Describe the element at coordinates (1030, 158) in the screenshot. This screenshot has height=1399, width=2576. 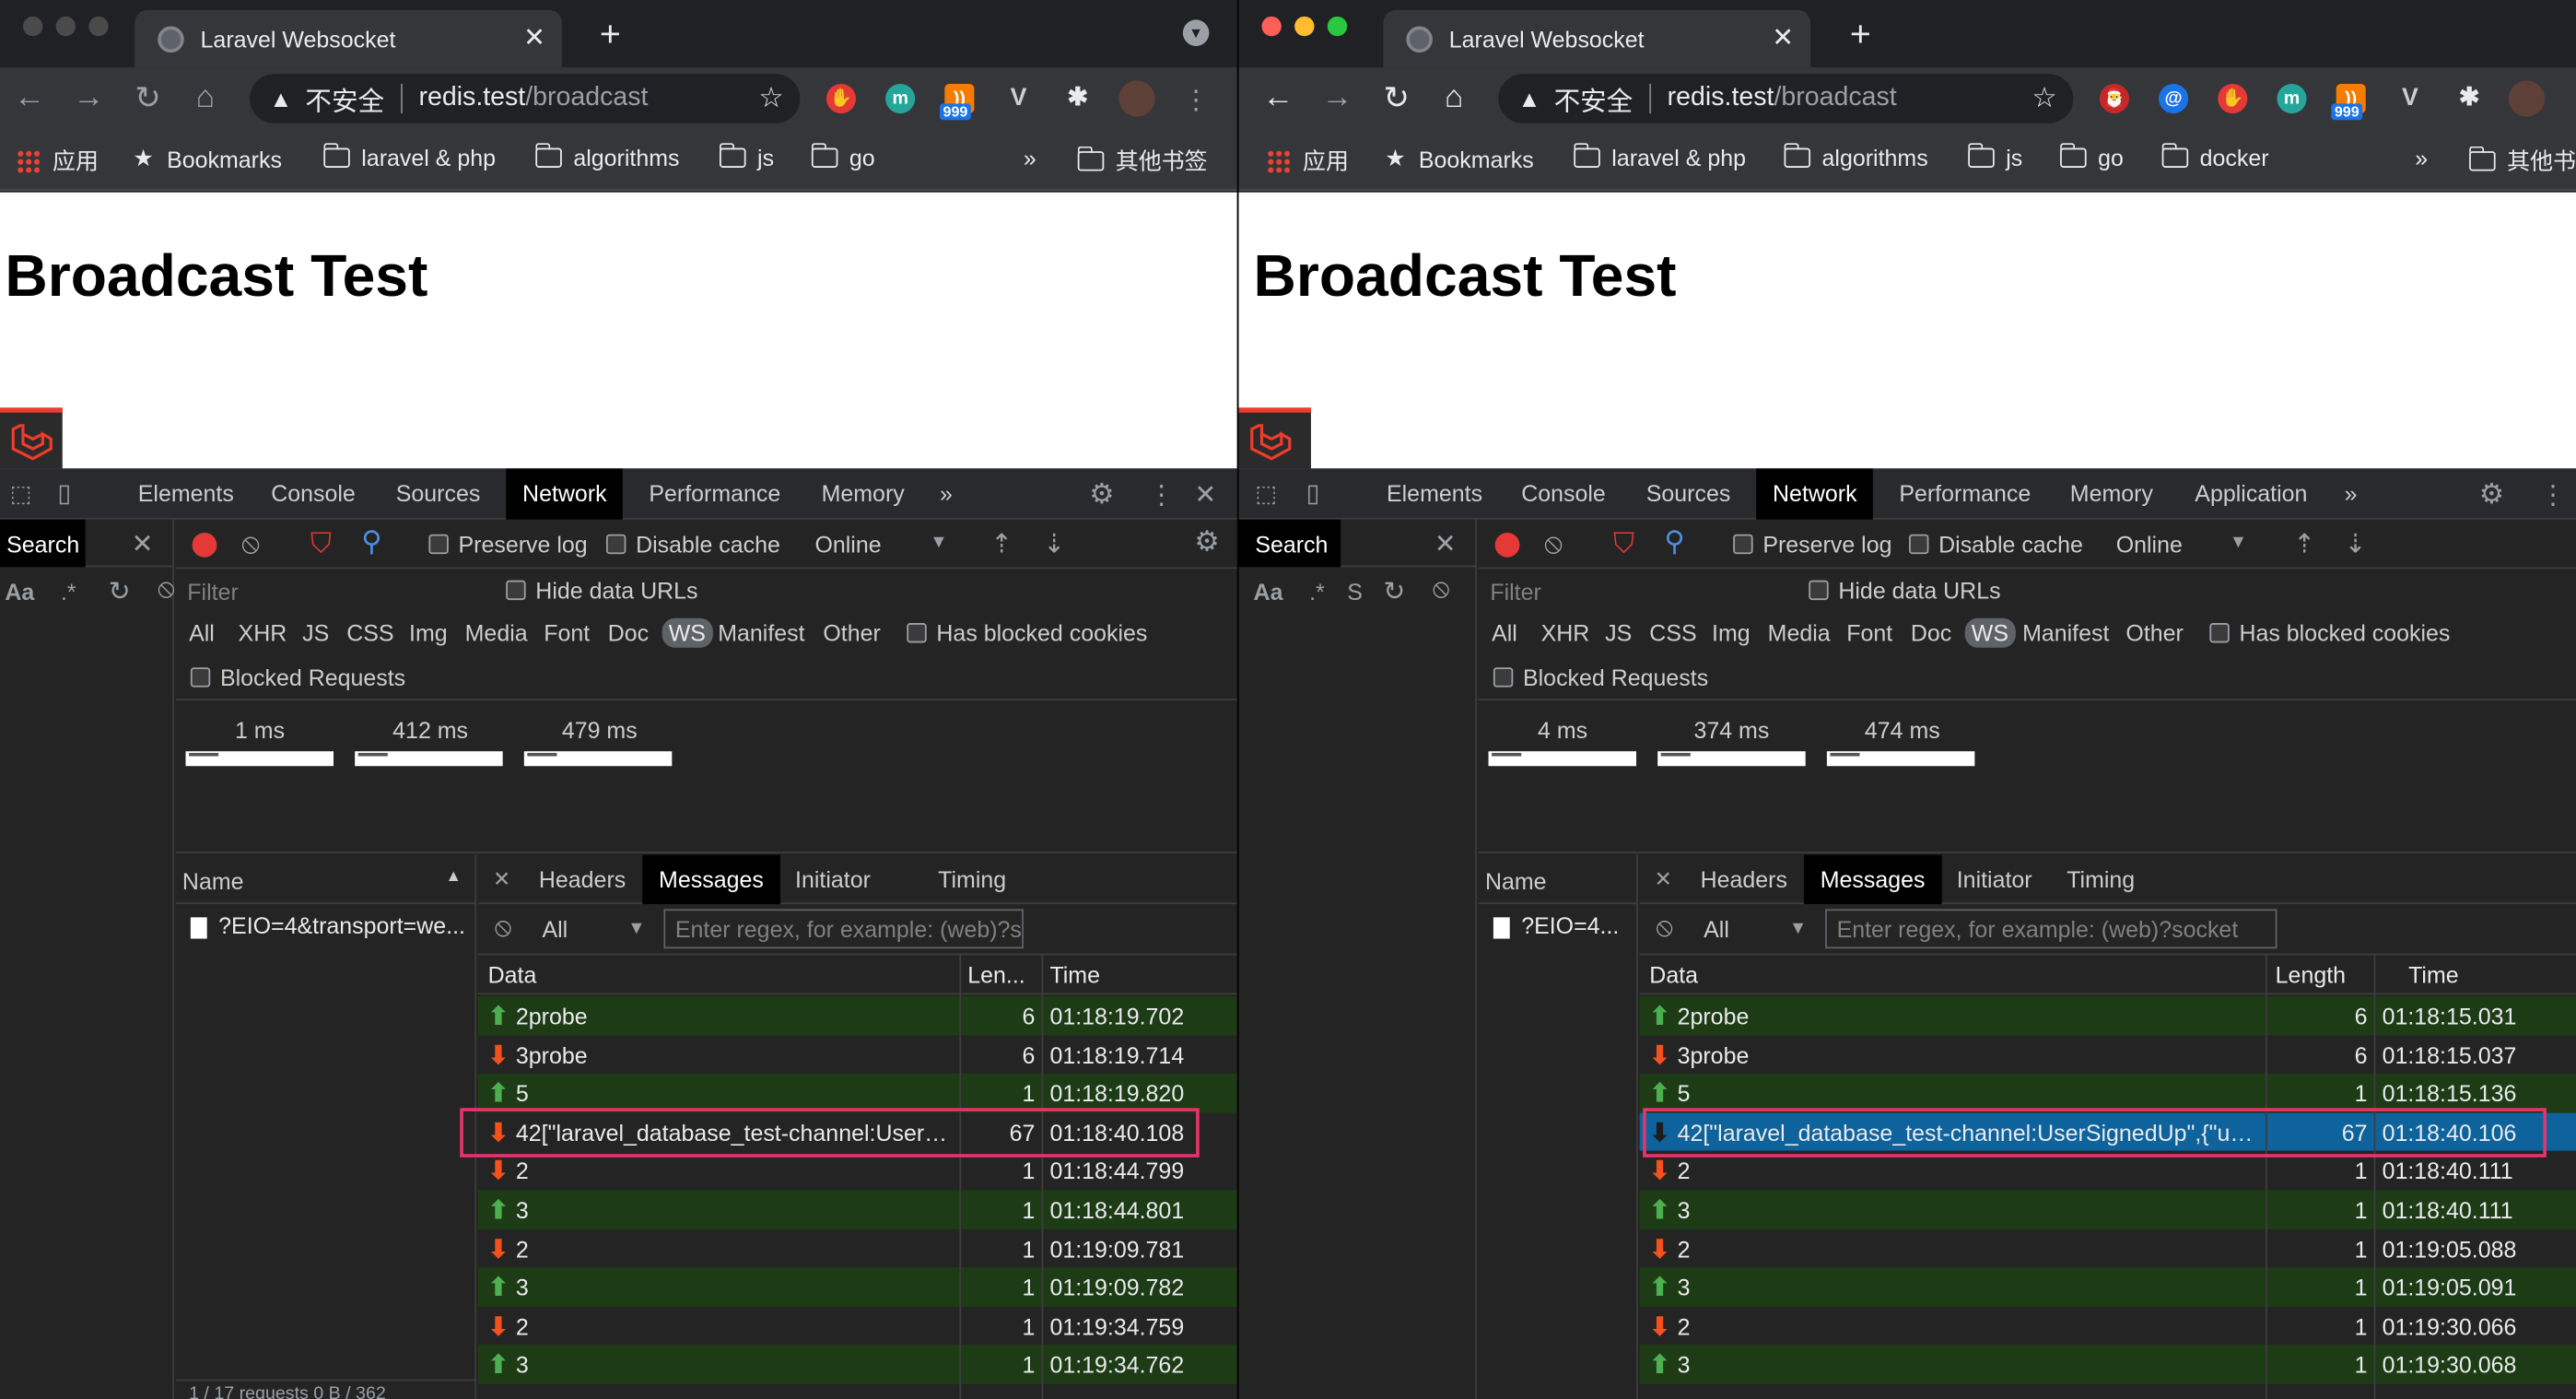
I see `bookmarks-overflow-button: »` at that location.